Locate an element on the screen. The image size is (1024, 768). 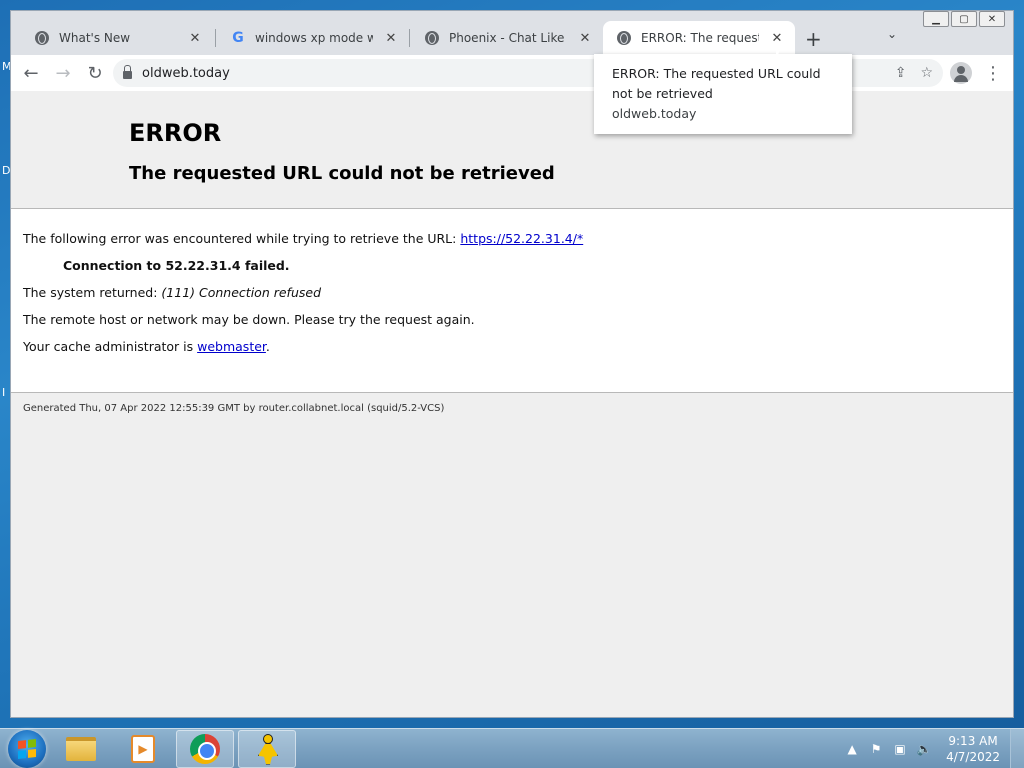
tab-title: windows xp mode windo is located at coordinates (314, 38).